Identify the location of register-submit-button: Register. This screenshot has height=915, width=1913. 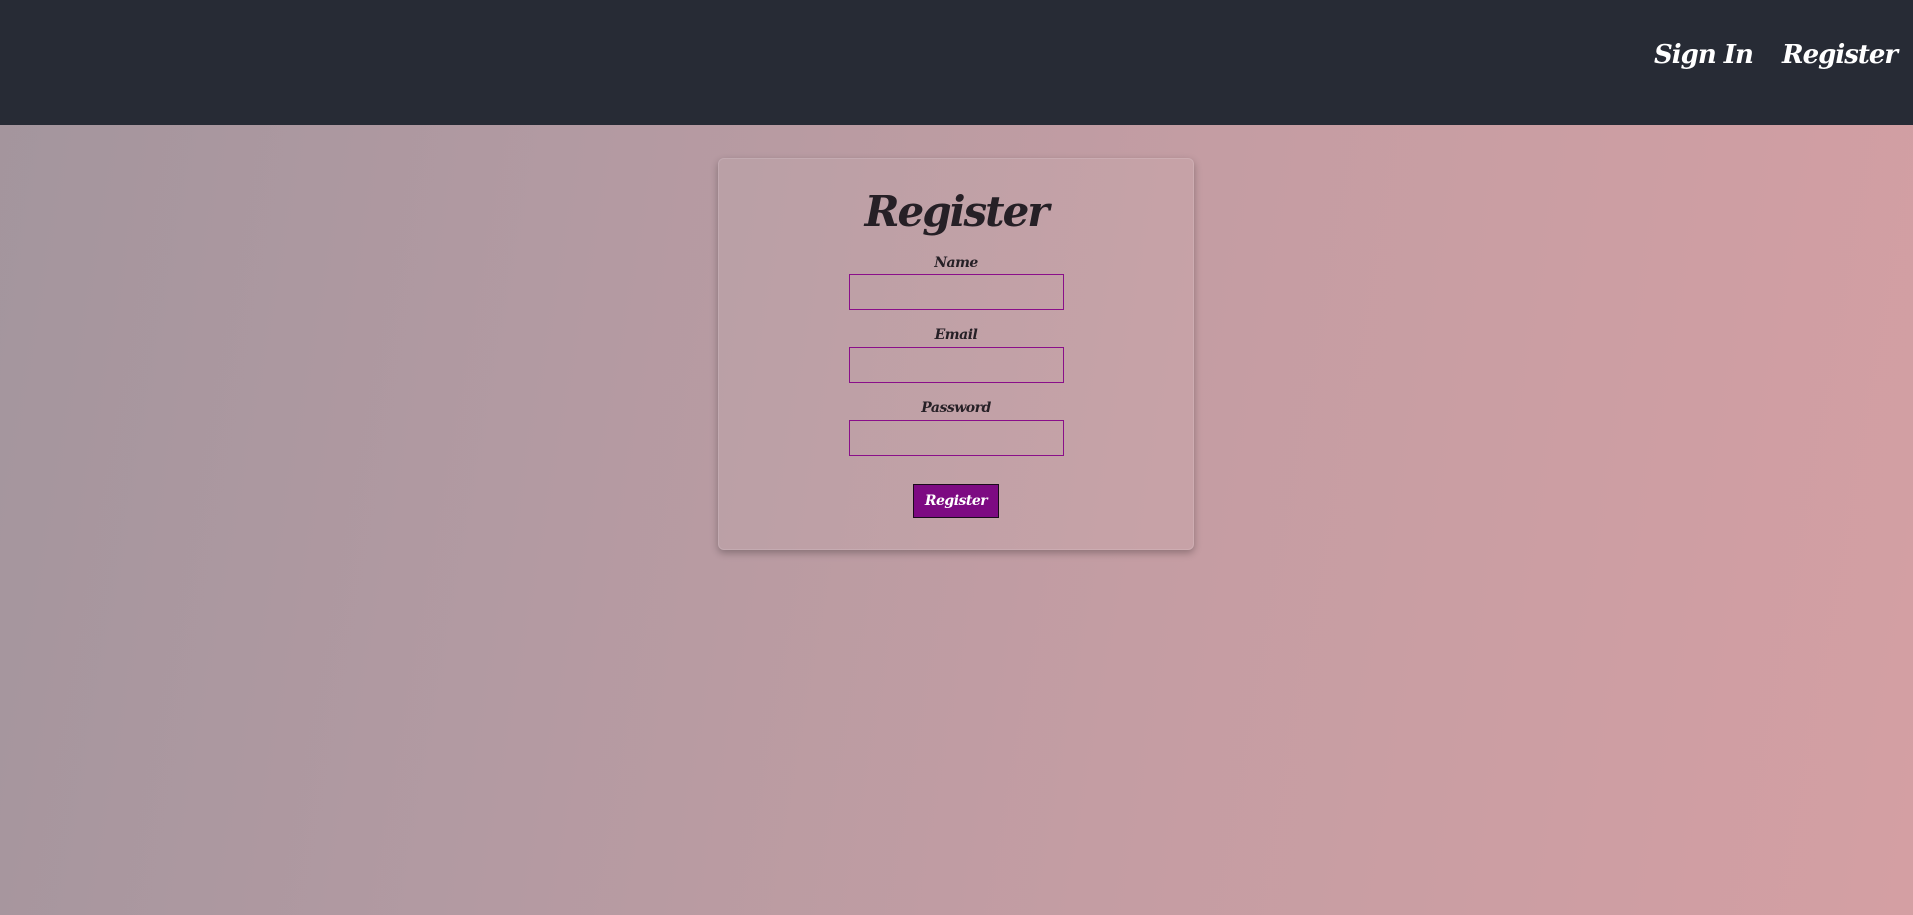
(956, 501).